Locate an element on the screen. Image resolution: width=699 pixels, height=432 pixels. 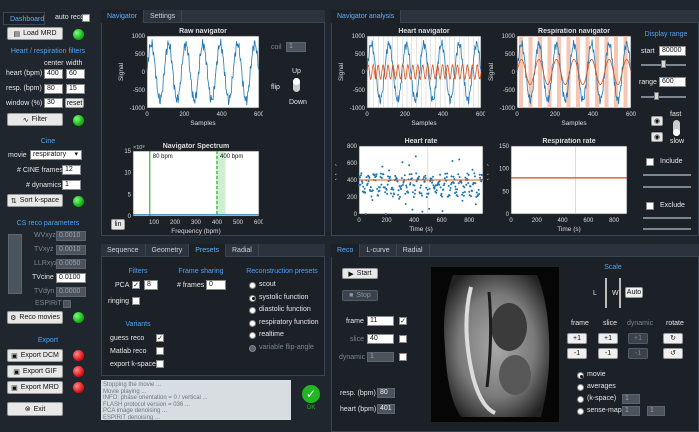
flip-switch is located at coordinates (296, 85).